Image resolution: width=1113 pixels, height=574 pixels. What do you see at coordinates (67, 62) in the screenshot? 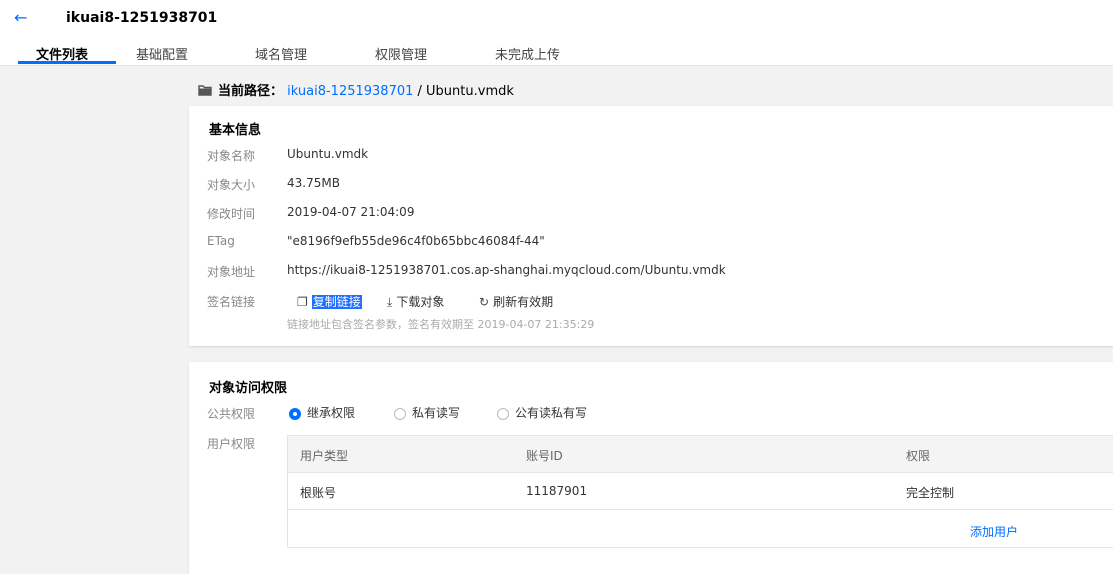
I see `active-tab-indicator` at bounding box center [67, 62].